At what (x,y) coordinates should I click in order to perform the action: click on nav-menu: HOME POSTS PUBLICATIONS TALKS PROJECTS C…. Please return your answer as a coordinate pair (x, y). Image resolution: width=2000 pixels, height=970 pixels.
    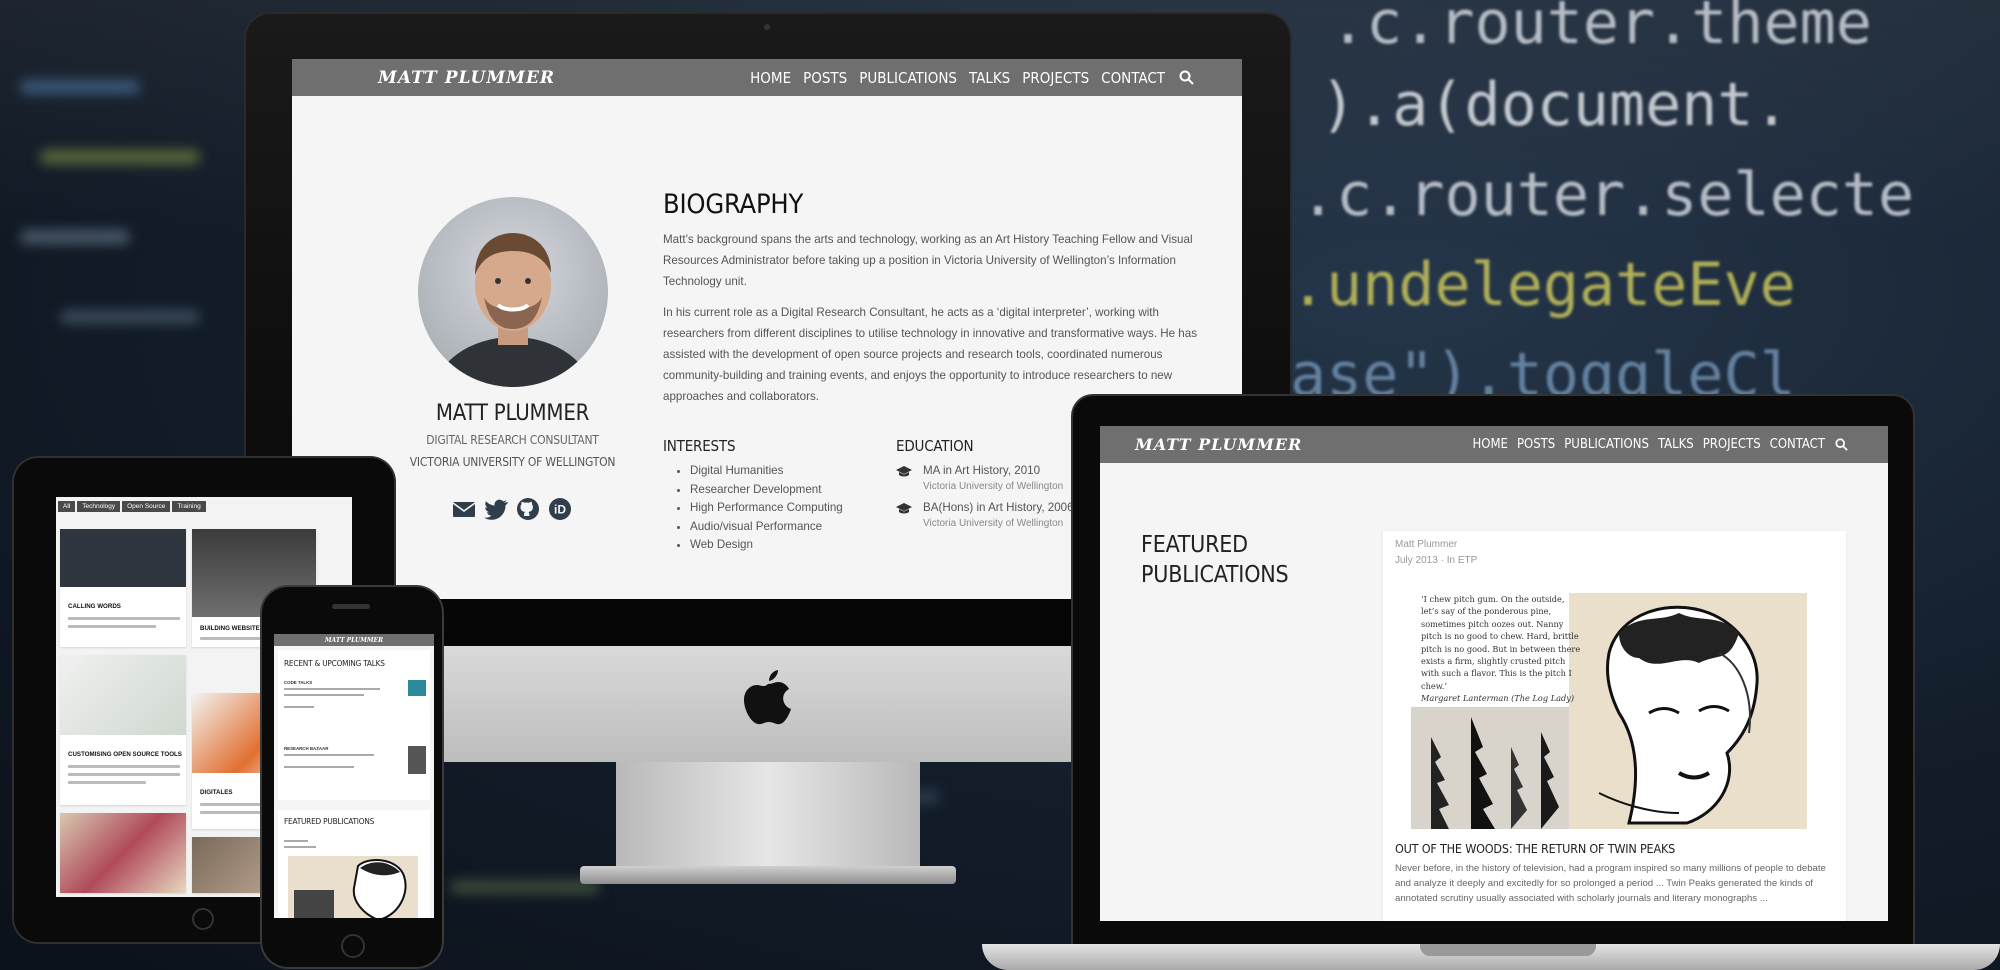
    Looking at the image, I should click on (966, 78).